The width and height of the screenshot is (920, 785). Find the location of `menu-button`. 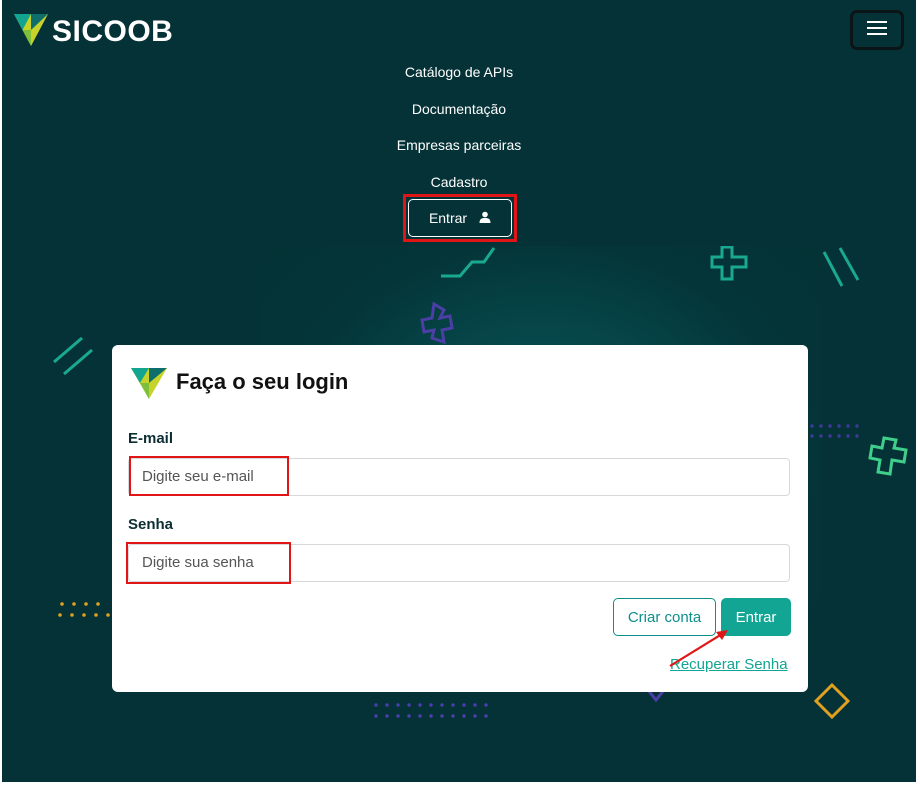

menu-button is located at coordinates (877, 30).